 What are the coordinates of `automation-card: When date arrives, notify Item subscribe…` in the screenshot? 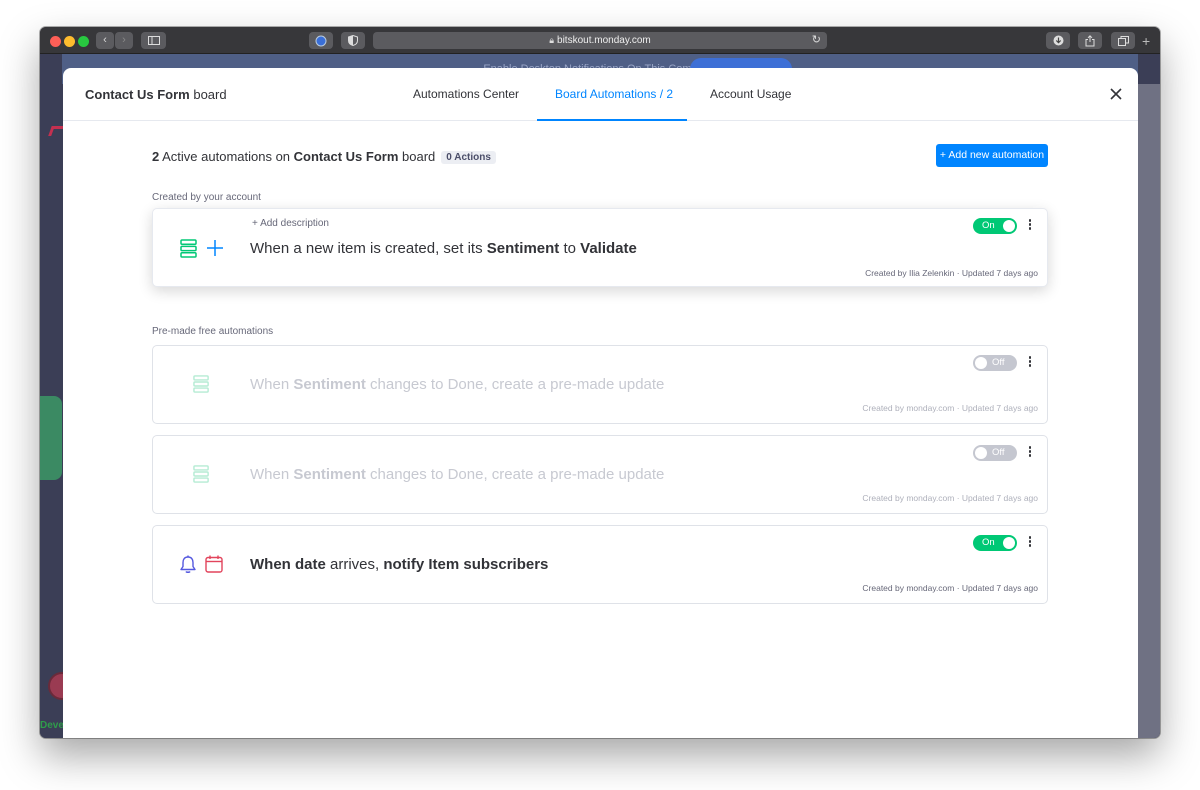 It's located at (600, 564).